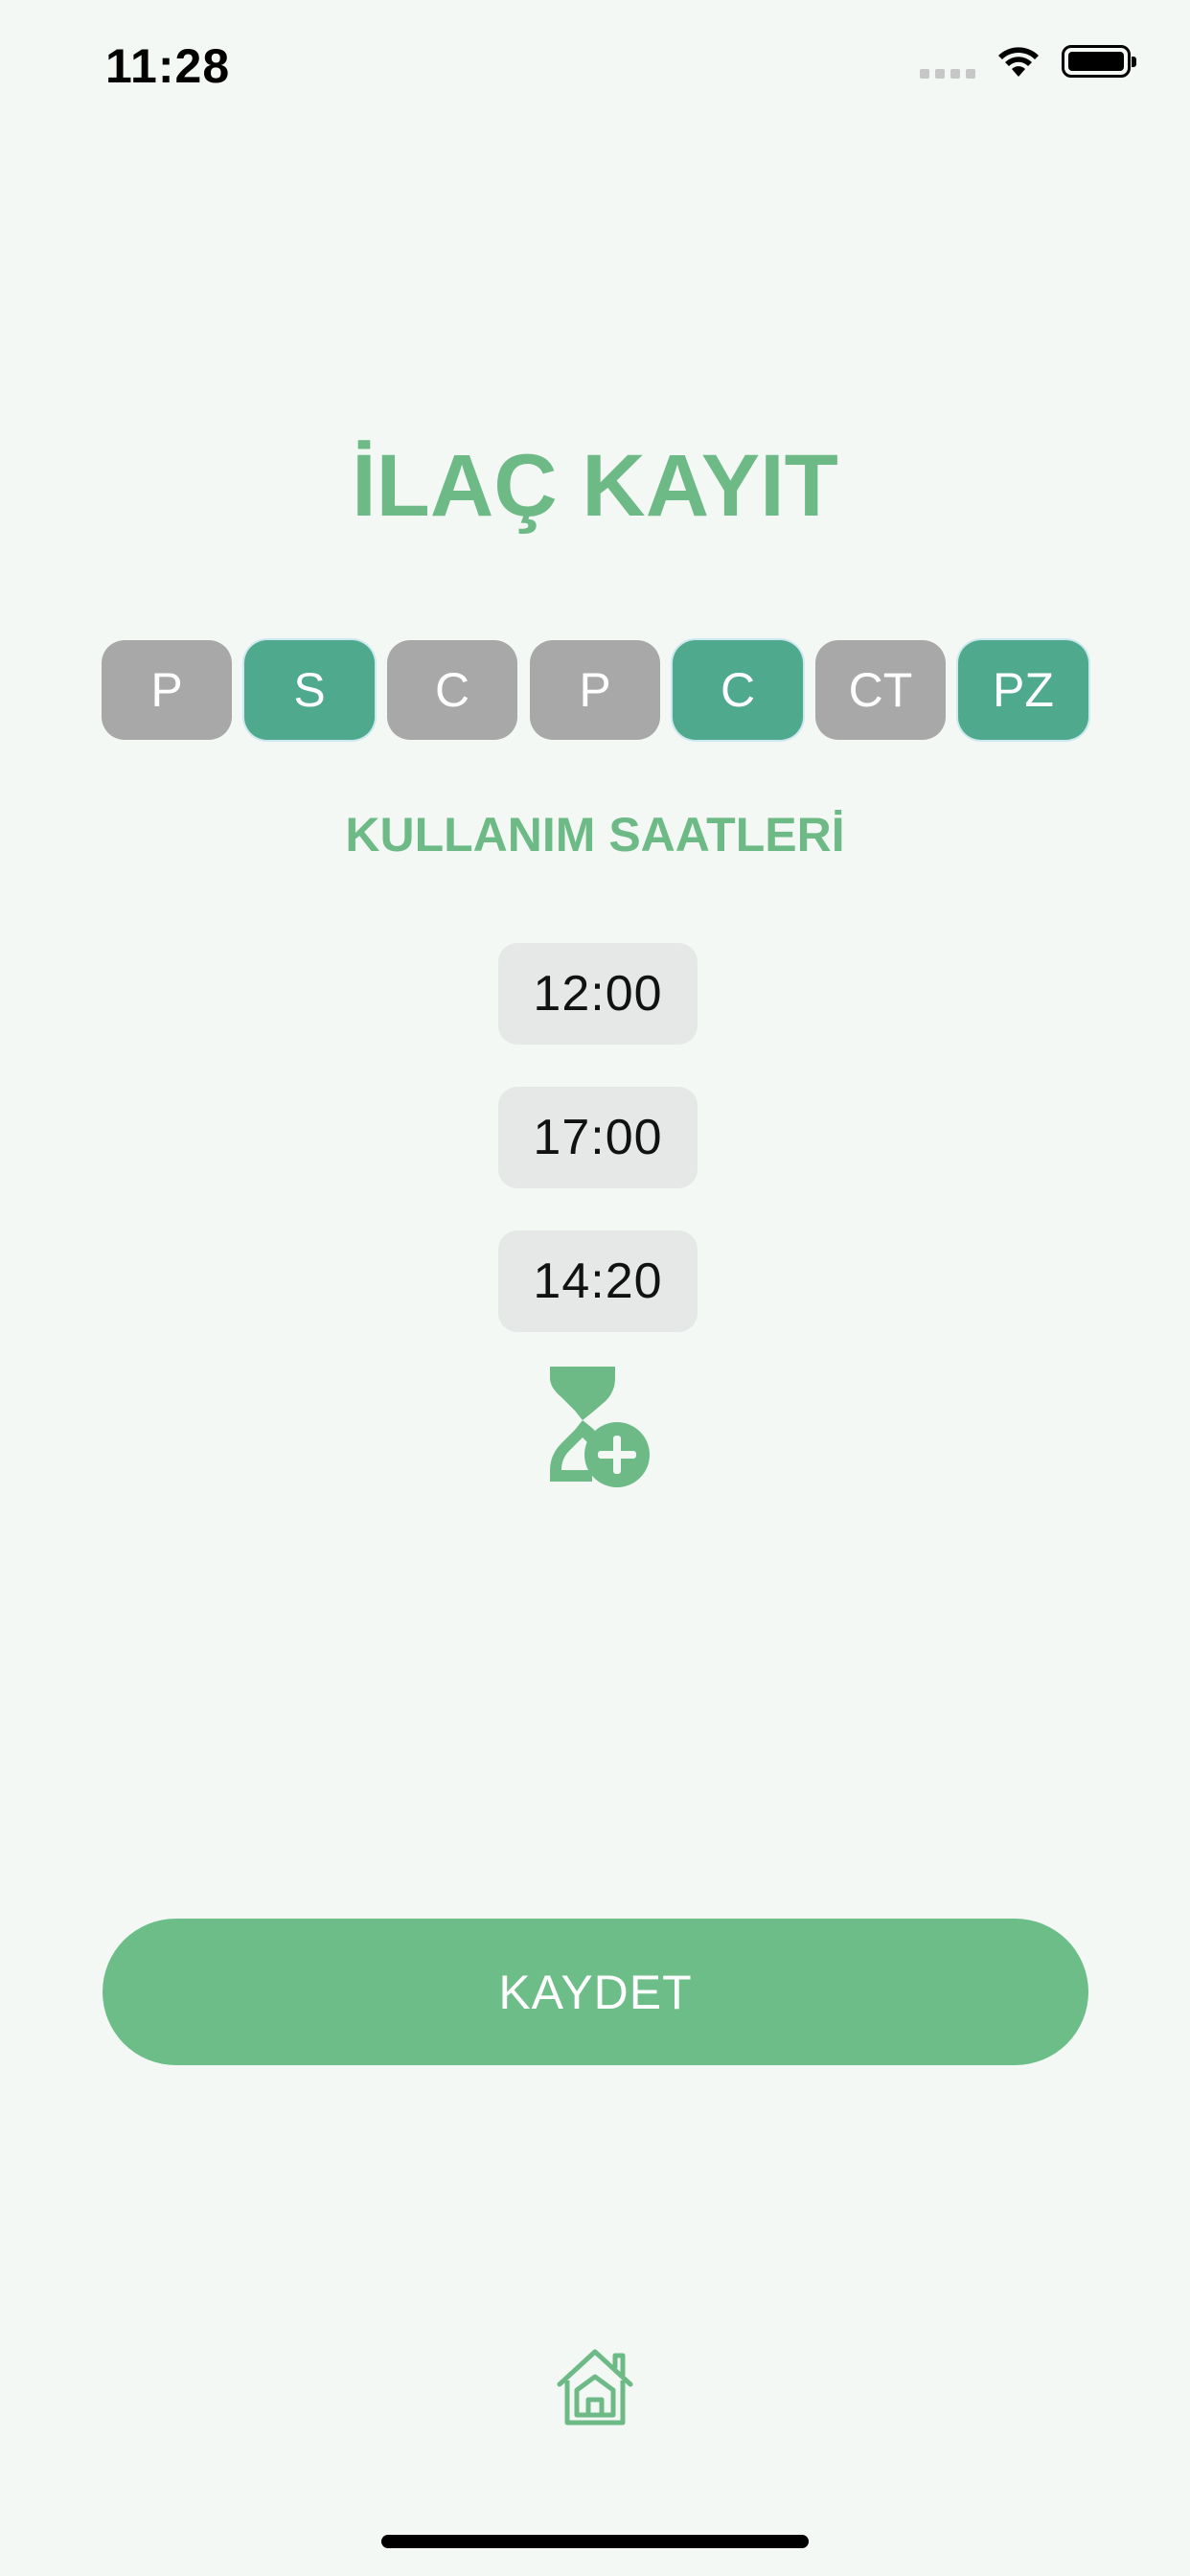 The image size is (1190, 2576). I want to click on status-icons, so click(1028, 61).